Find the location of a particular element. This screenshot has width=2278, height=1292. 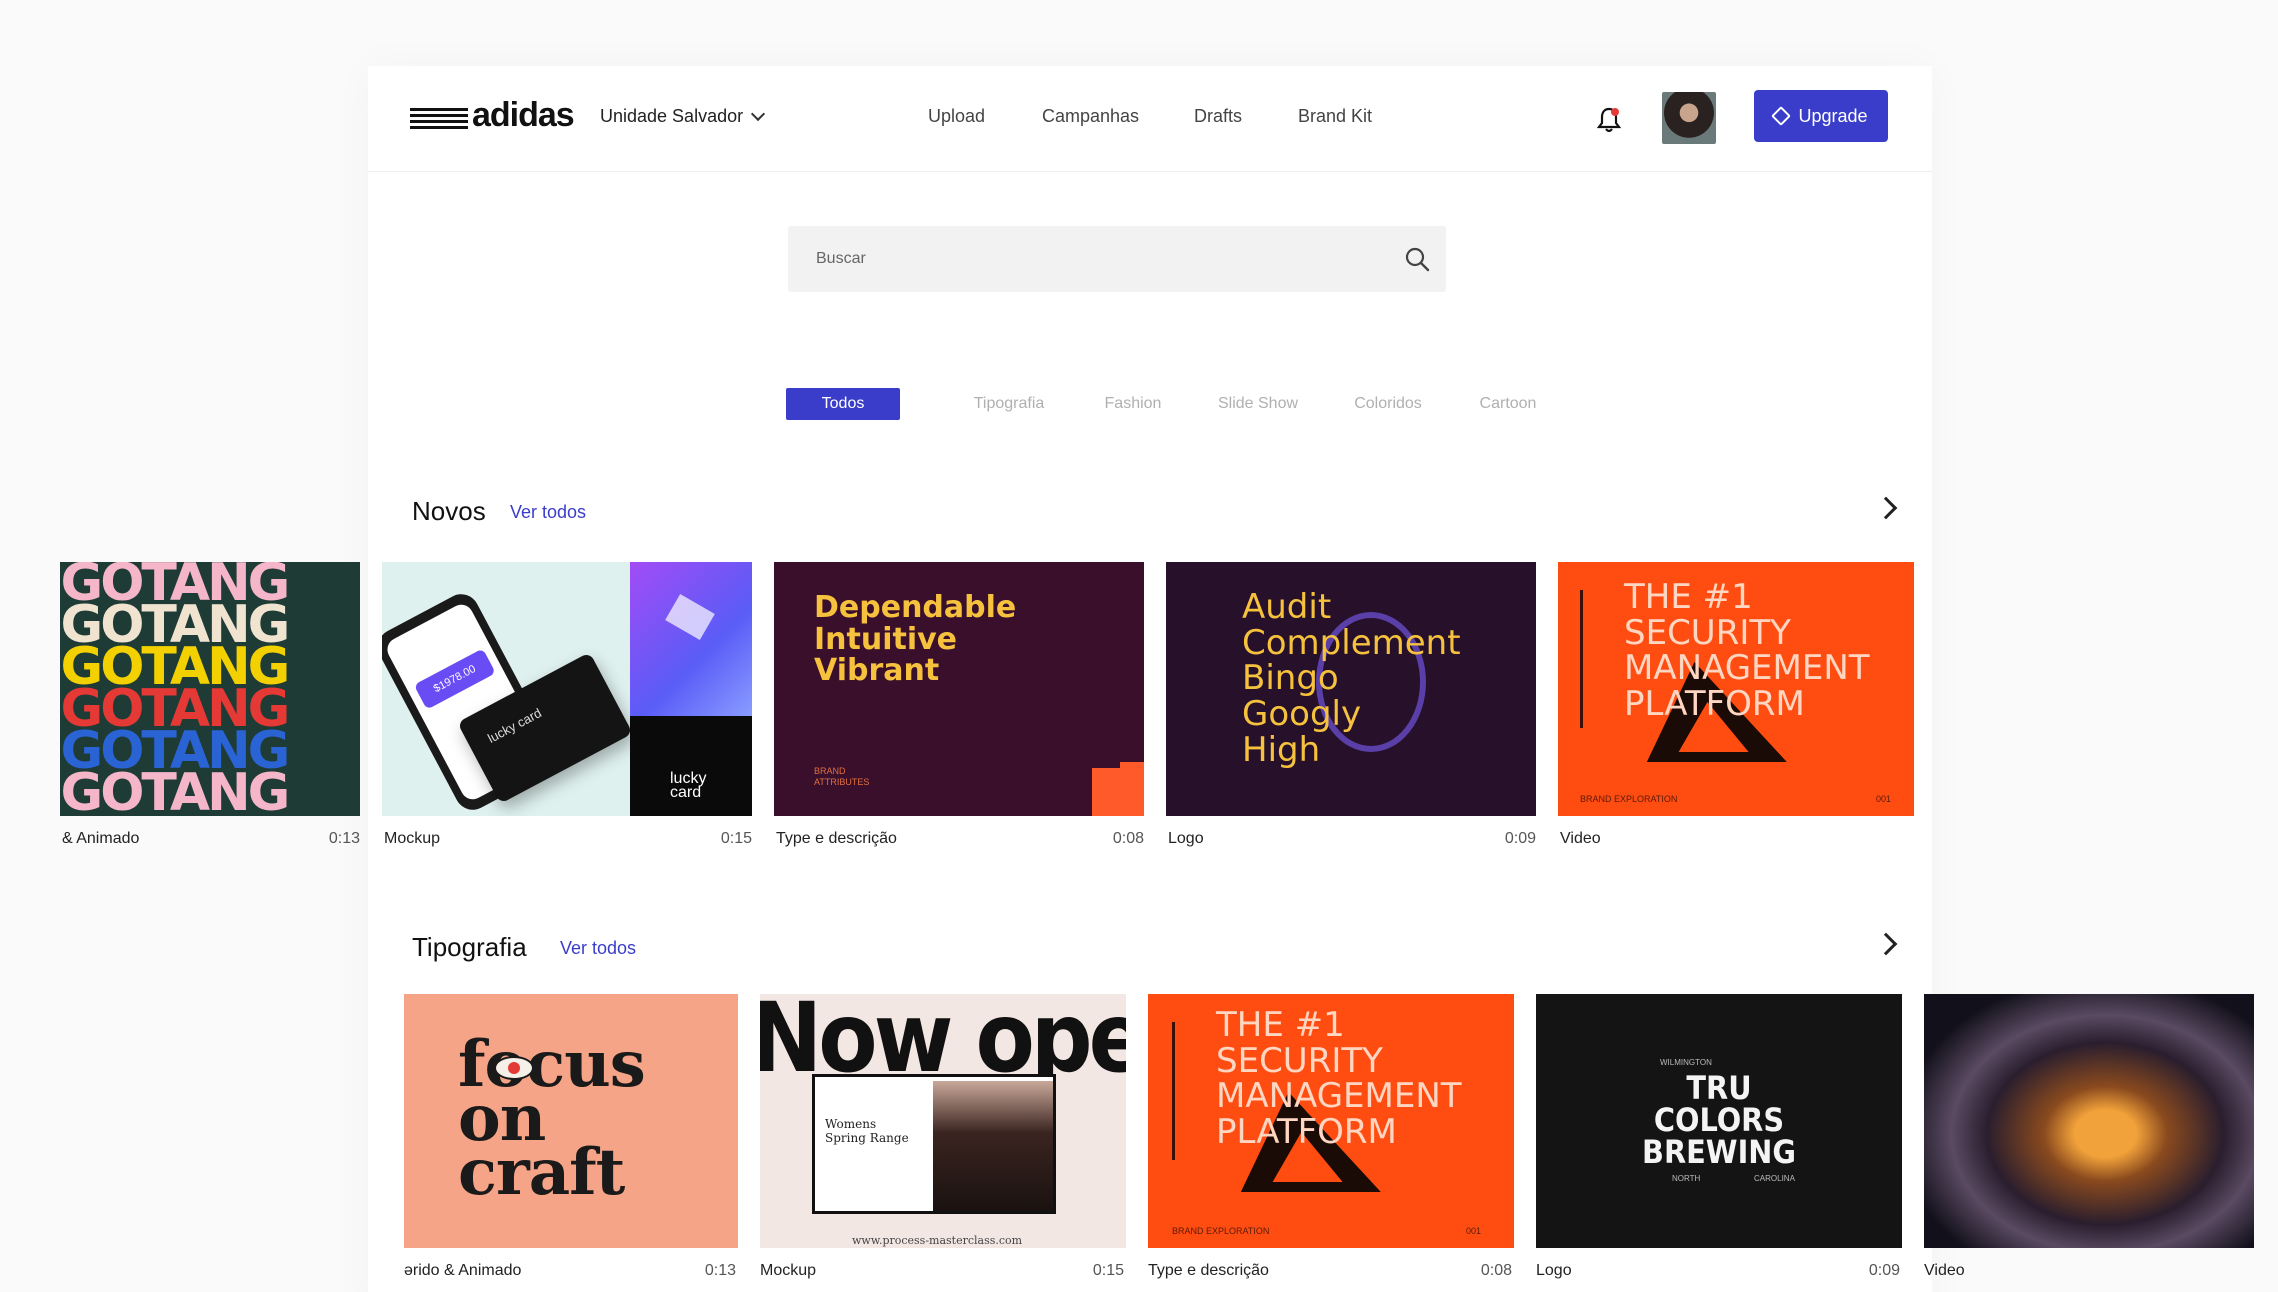

search-bar is located at coordinates (1117, 259).